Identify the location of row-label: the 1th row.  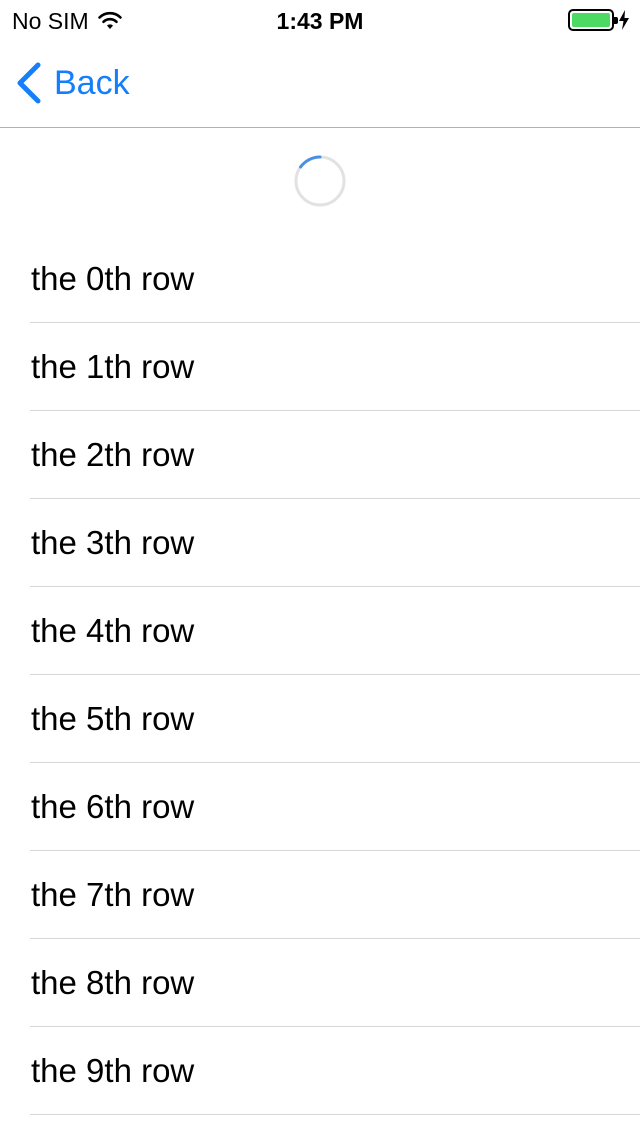
(113, 366).